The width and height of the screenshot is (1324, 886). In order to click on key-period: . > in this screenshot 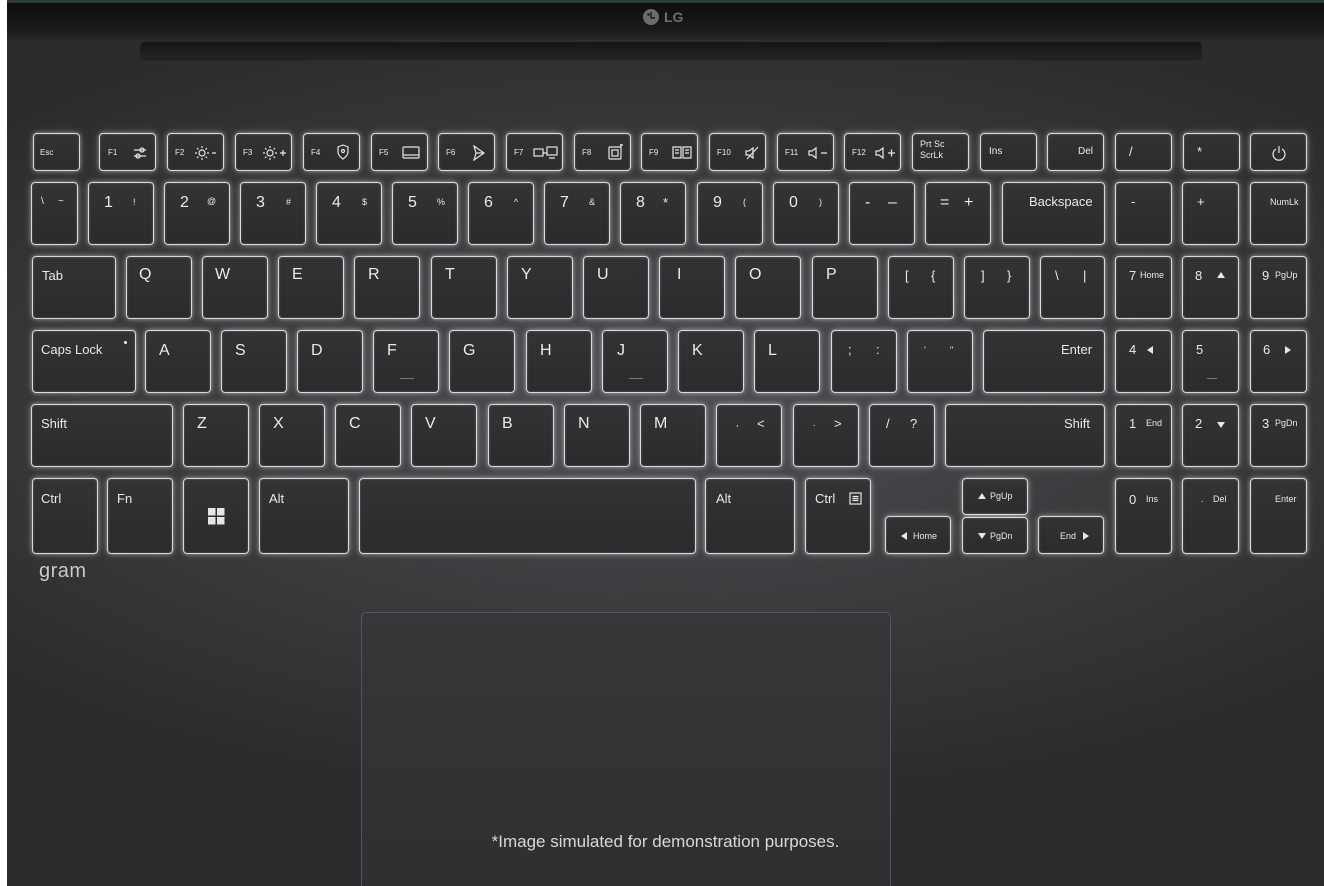, I will do `click(826, 435)`.